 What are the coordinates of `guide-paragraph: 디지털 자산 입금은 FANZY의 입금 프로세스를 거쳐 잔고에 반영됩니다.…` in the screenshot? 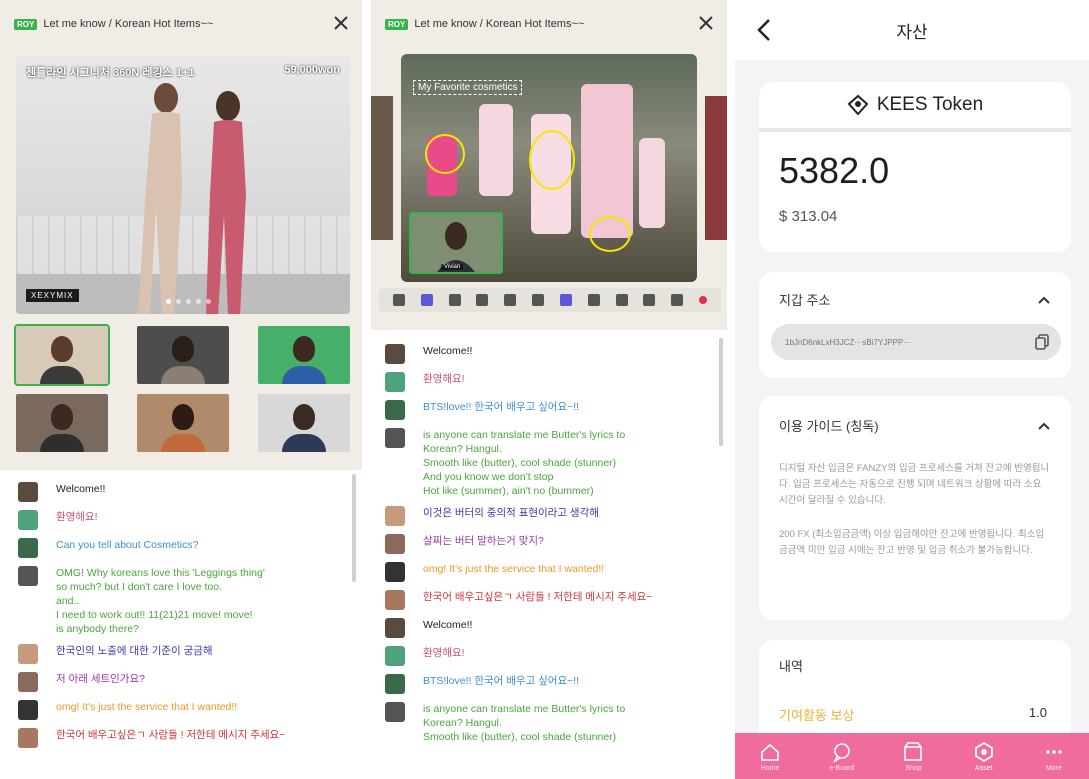 It's located at (914, 484).